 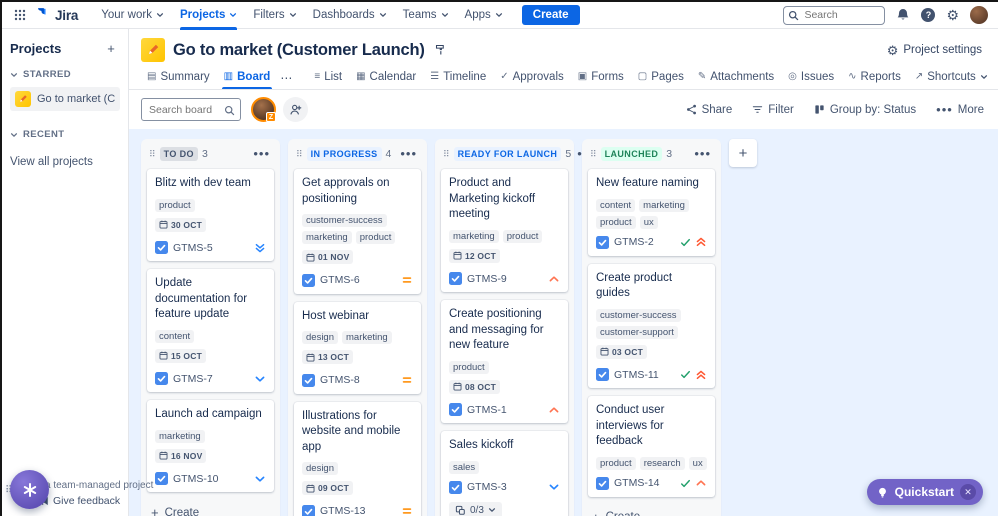 What do you see at coordinates (193, 378) in the screenshot?
I see `issue-key: GTMS-7` at bounding box center [193, 378].